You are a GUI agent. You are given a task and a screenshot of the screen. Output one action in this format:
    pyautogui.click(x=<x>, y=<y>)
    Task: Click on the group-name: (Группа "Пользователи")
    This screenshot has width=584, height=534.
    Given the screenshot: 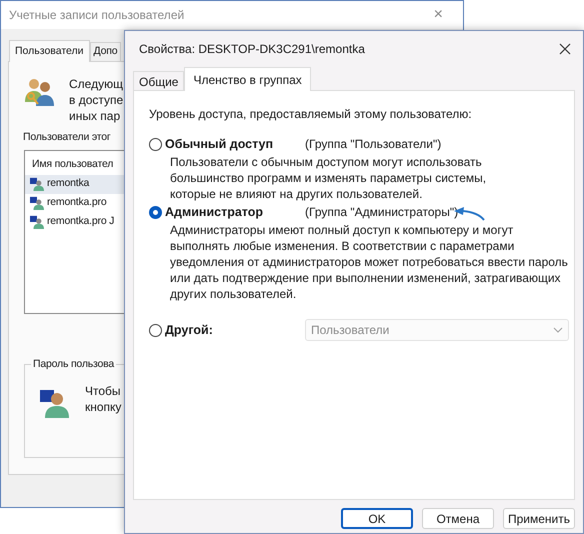 What is the action you would take?
    pyautogui.click(x=373, y=144)
    